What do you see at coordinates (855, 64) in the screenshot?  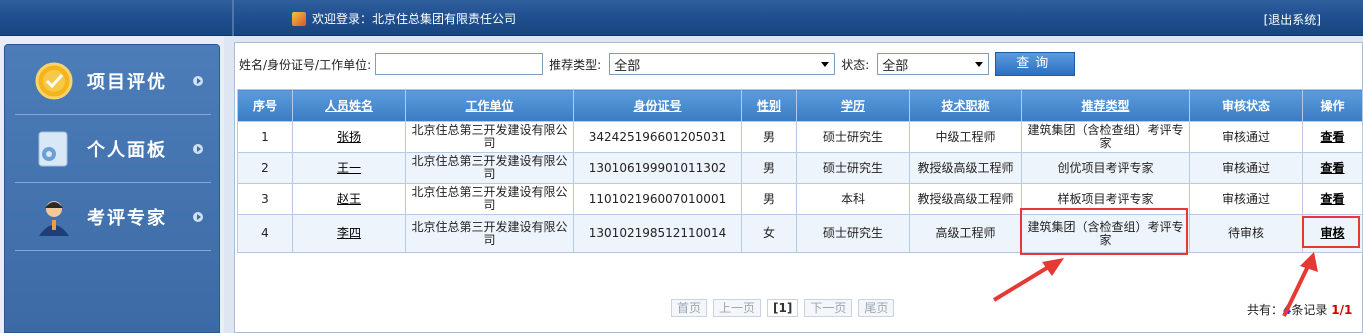 I see `status-filter-label: 状态:` at bounding box center [855, 64].